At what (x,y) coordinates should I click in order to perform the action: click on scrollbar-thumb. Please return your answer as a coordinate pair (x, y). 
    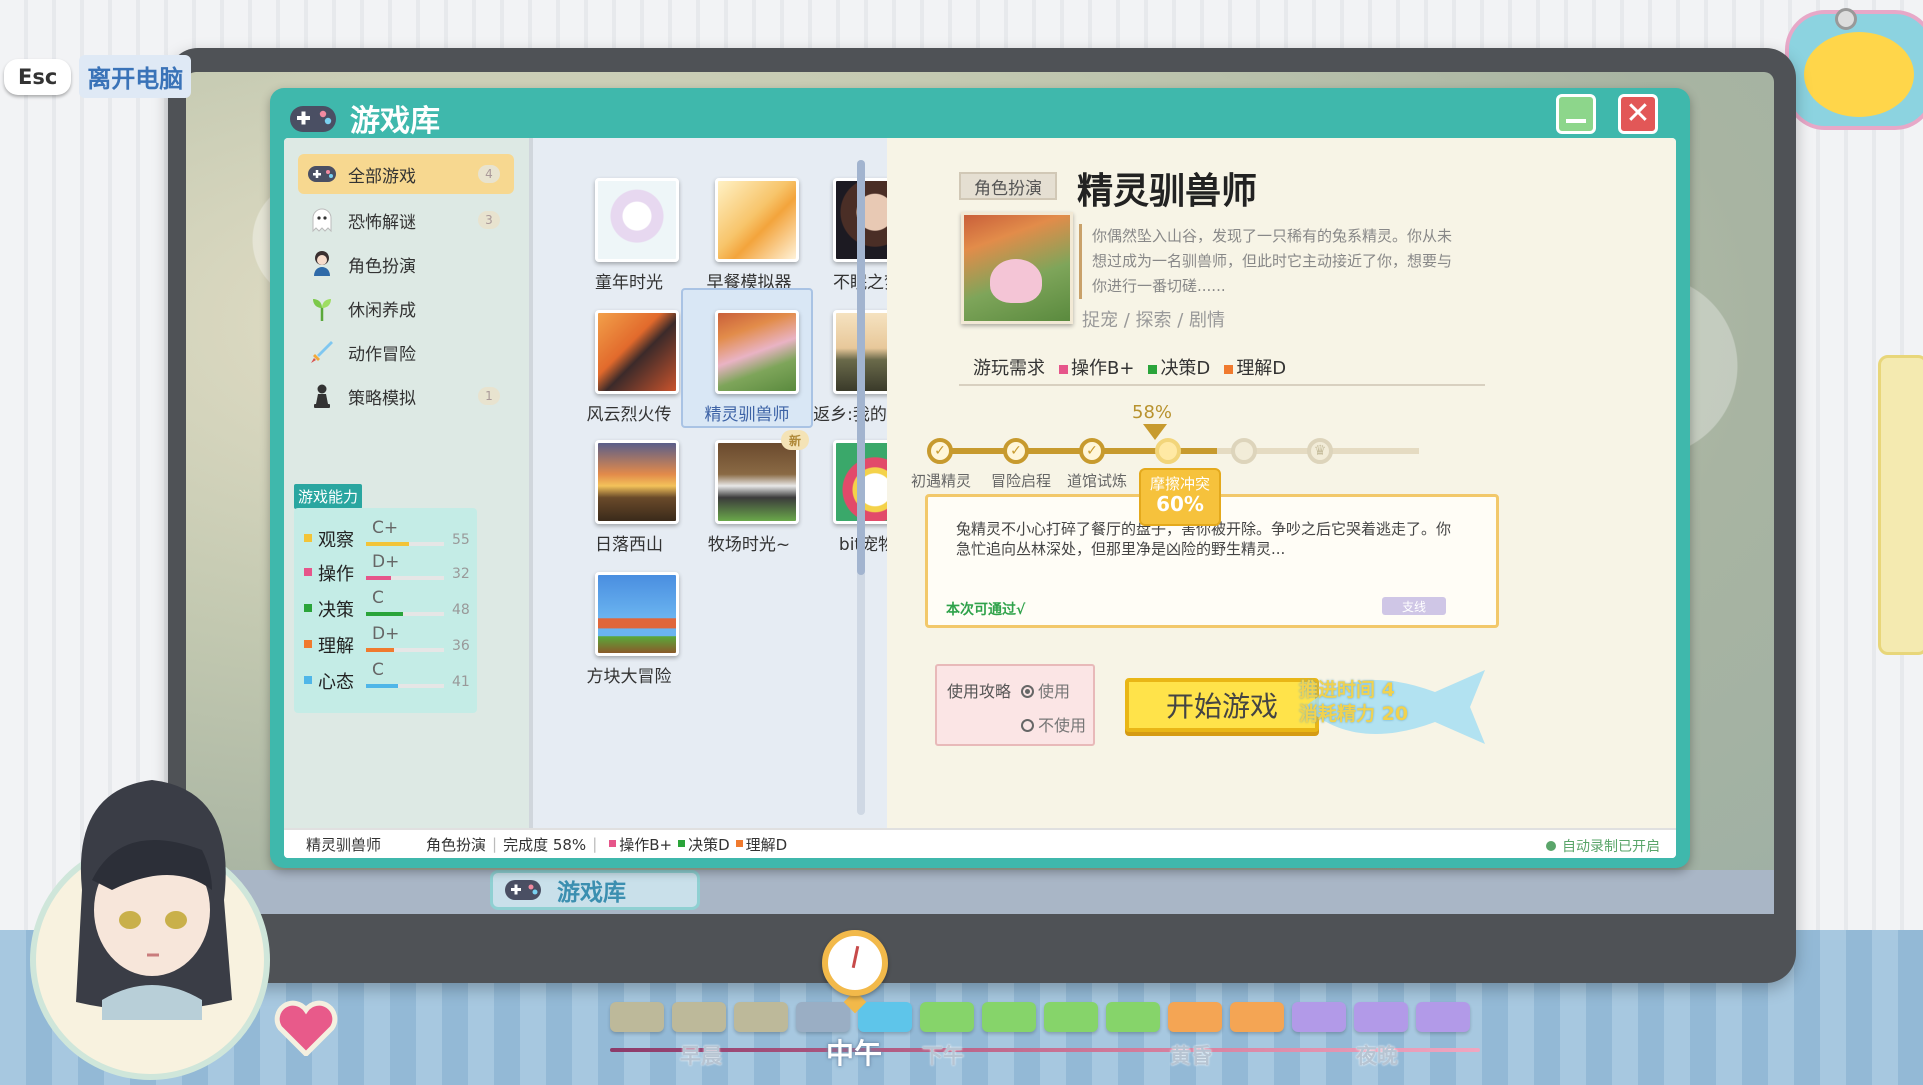
    Looking at the image, I should click on (861, 367).